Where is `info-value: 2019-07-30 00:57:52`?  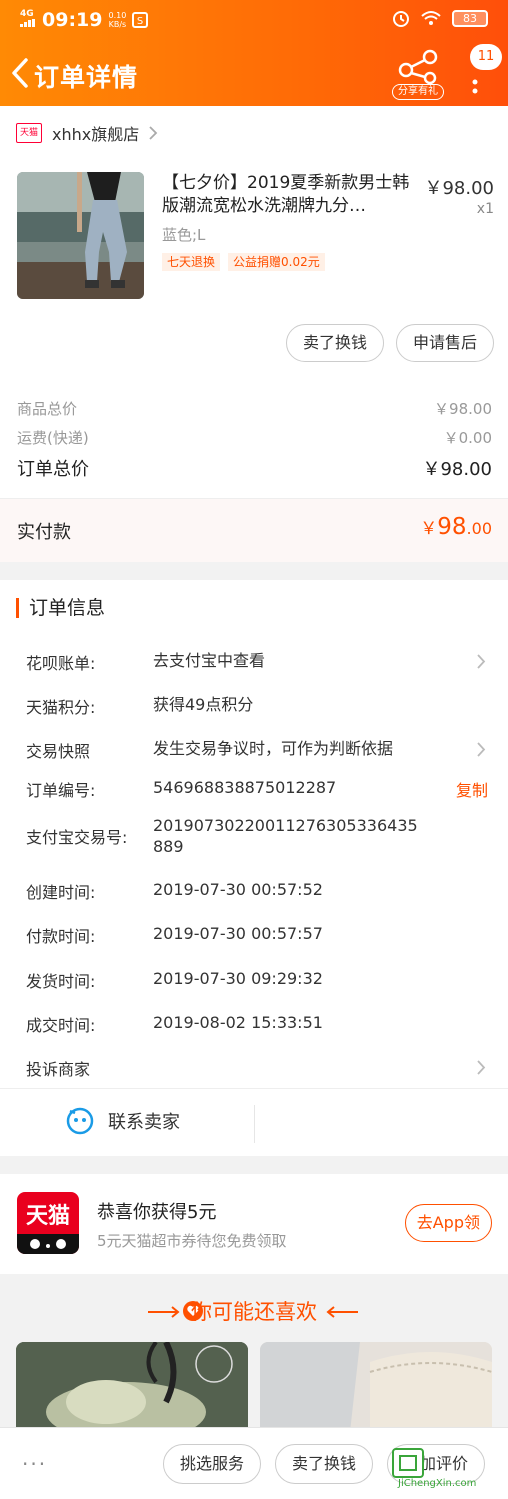 info-value: 2019-07-30 00:57:52 is located at coordinates (238, 889).